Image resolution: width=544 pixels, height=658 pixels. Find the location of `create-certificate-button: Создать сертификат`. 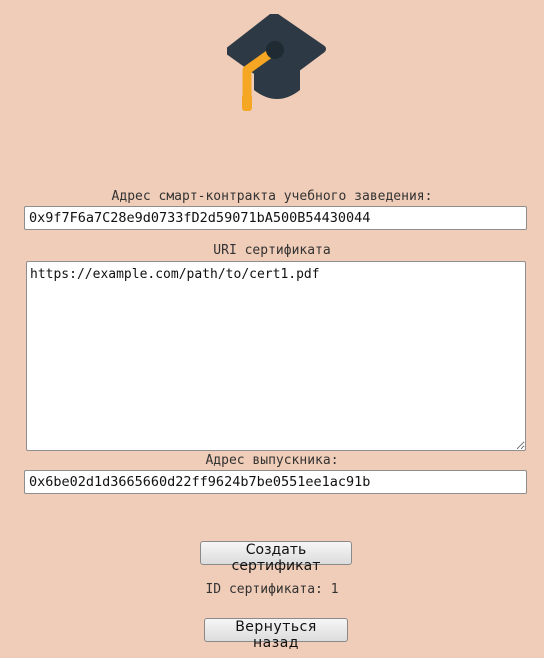

create-certificate-button: Создать сертификат is located at coordinates (276, 557).